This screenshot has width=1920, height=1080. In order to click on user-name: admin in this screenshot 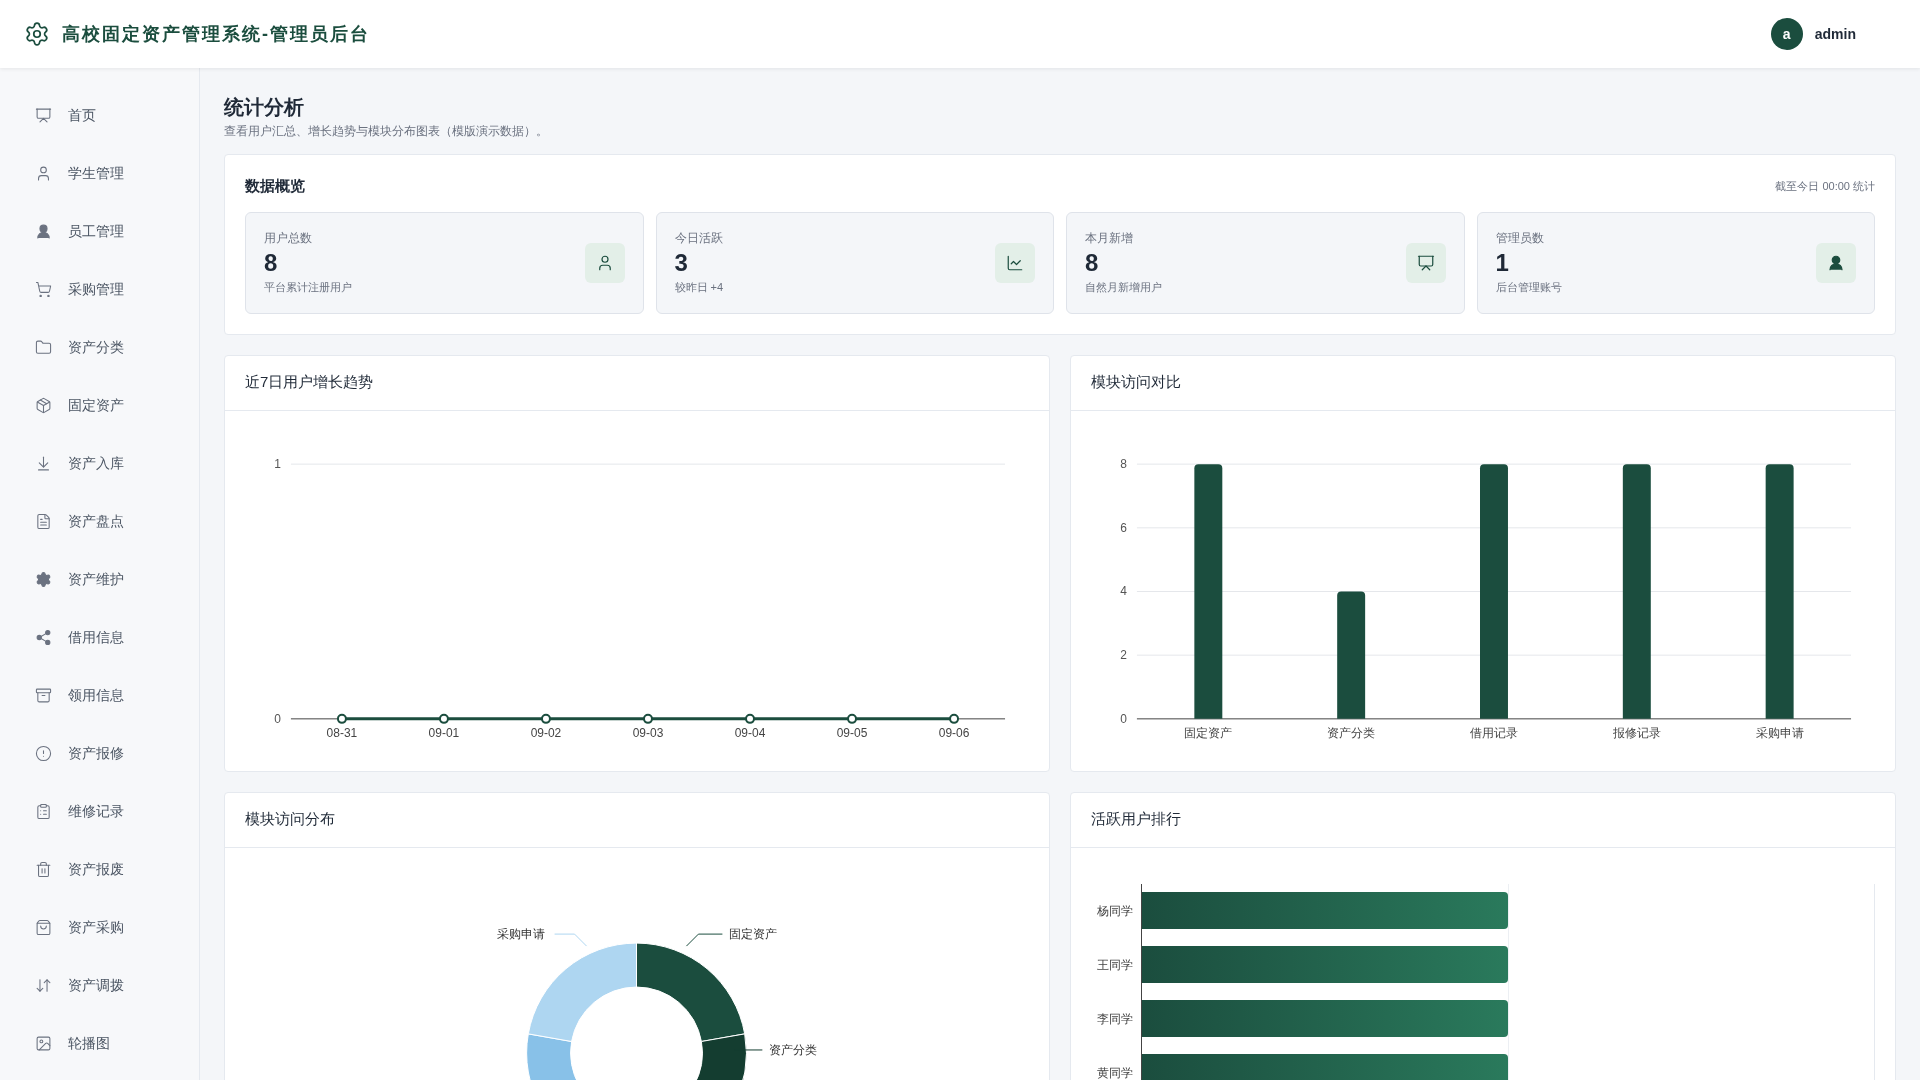, I will do `click(1835, 34)`.